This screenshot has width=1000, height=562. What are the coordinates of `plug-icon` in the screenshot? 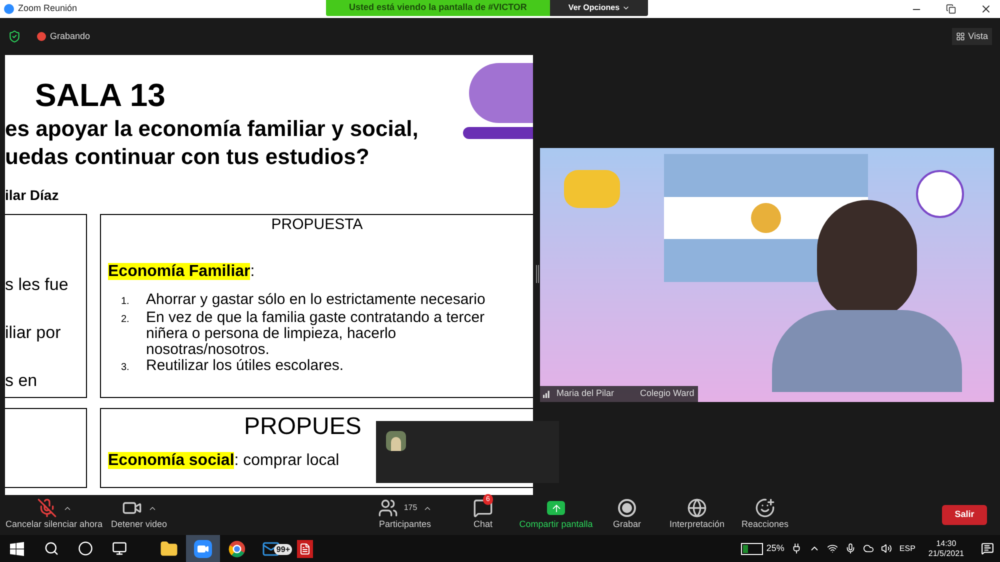 It's located at (796, 548).